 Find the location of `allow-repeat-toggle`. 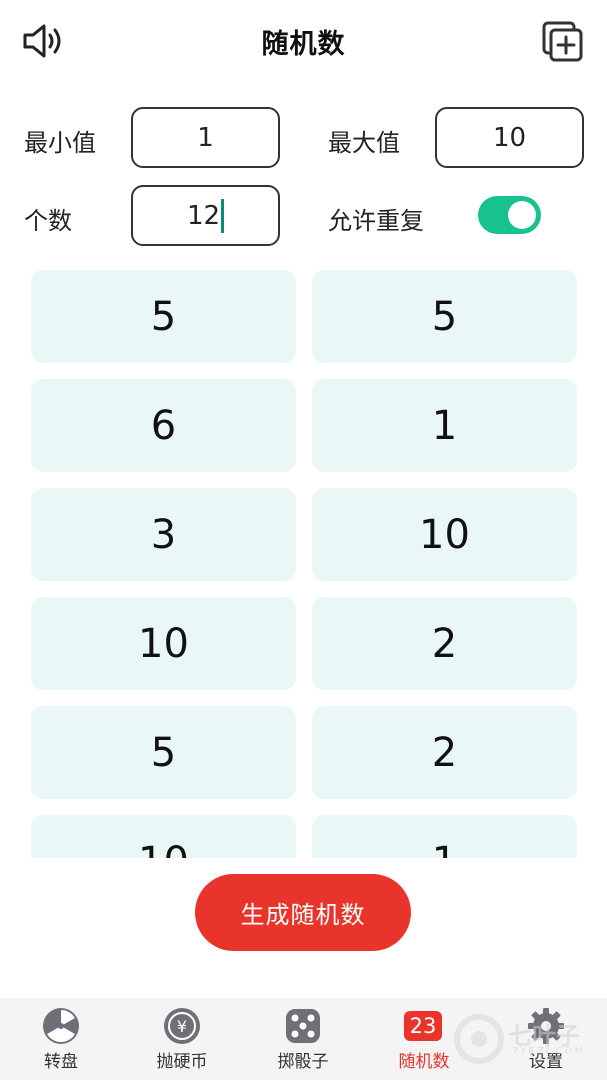

allow-repeat-toggle is located at coordinates (509, 215).